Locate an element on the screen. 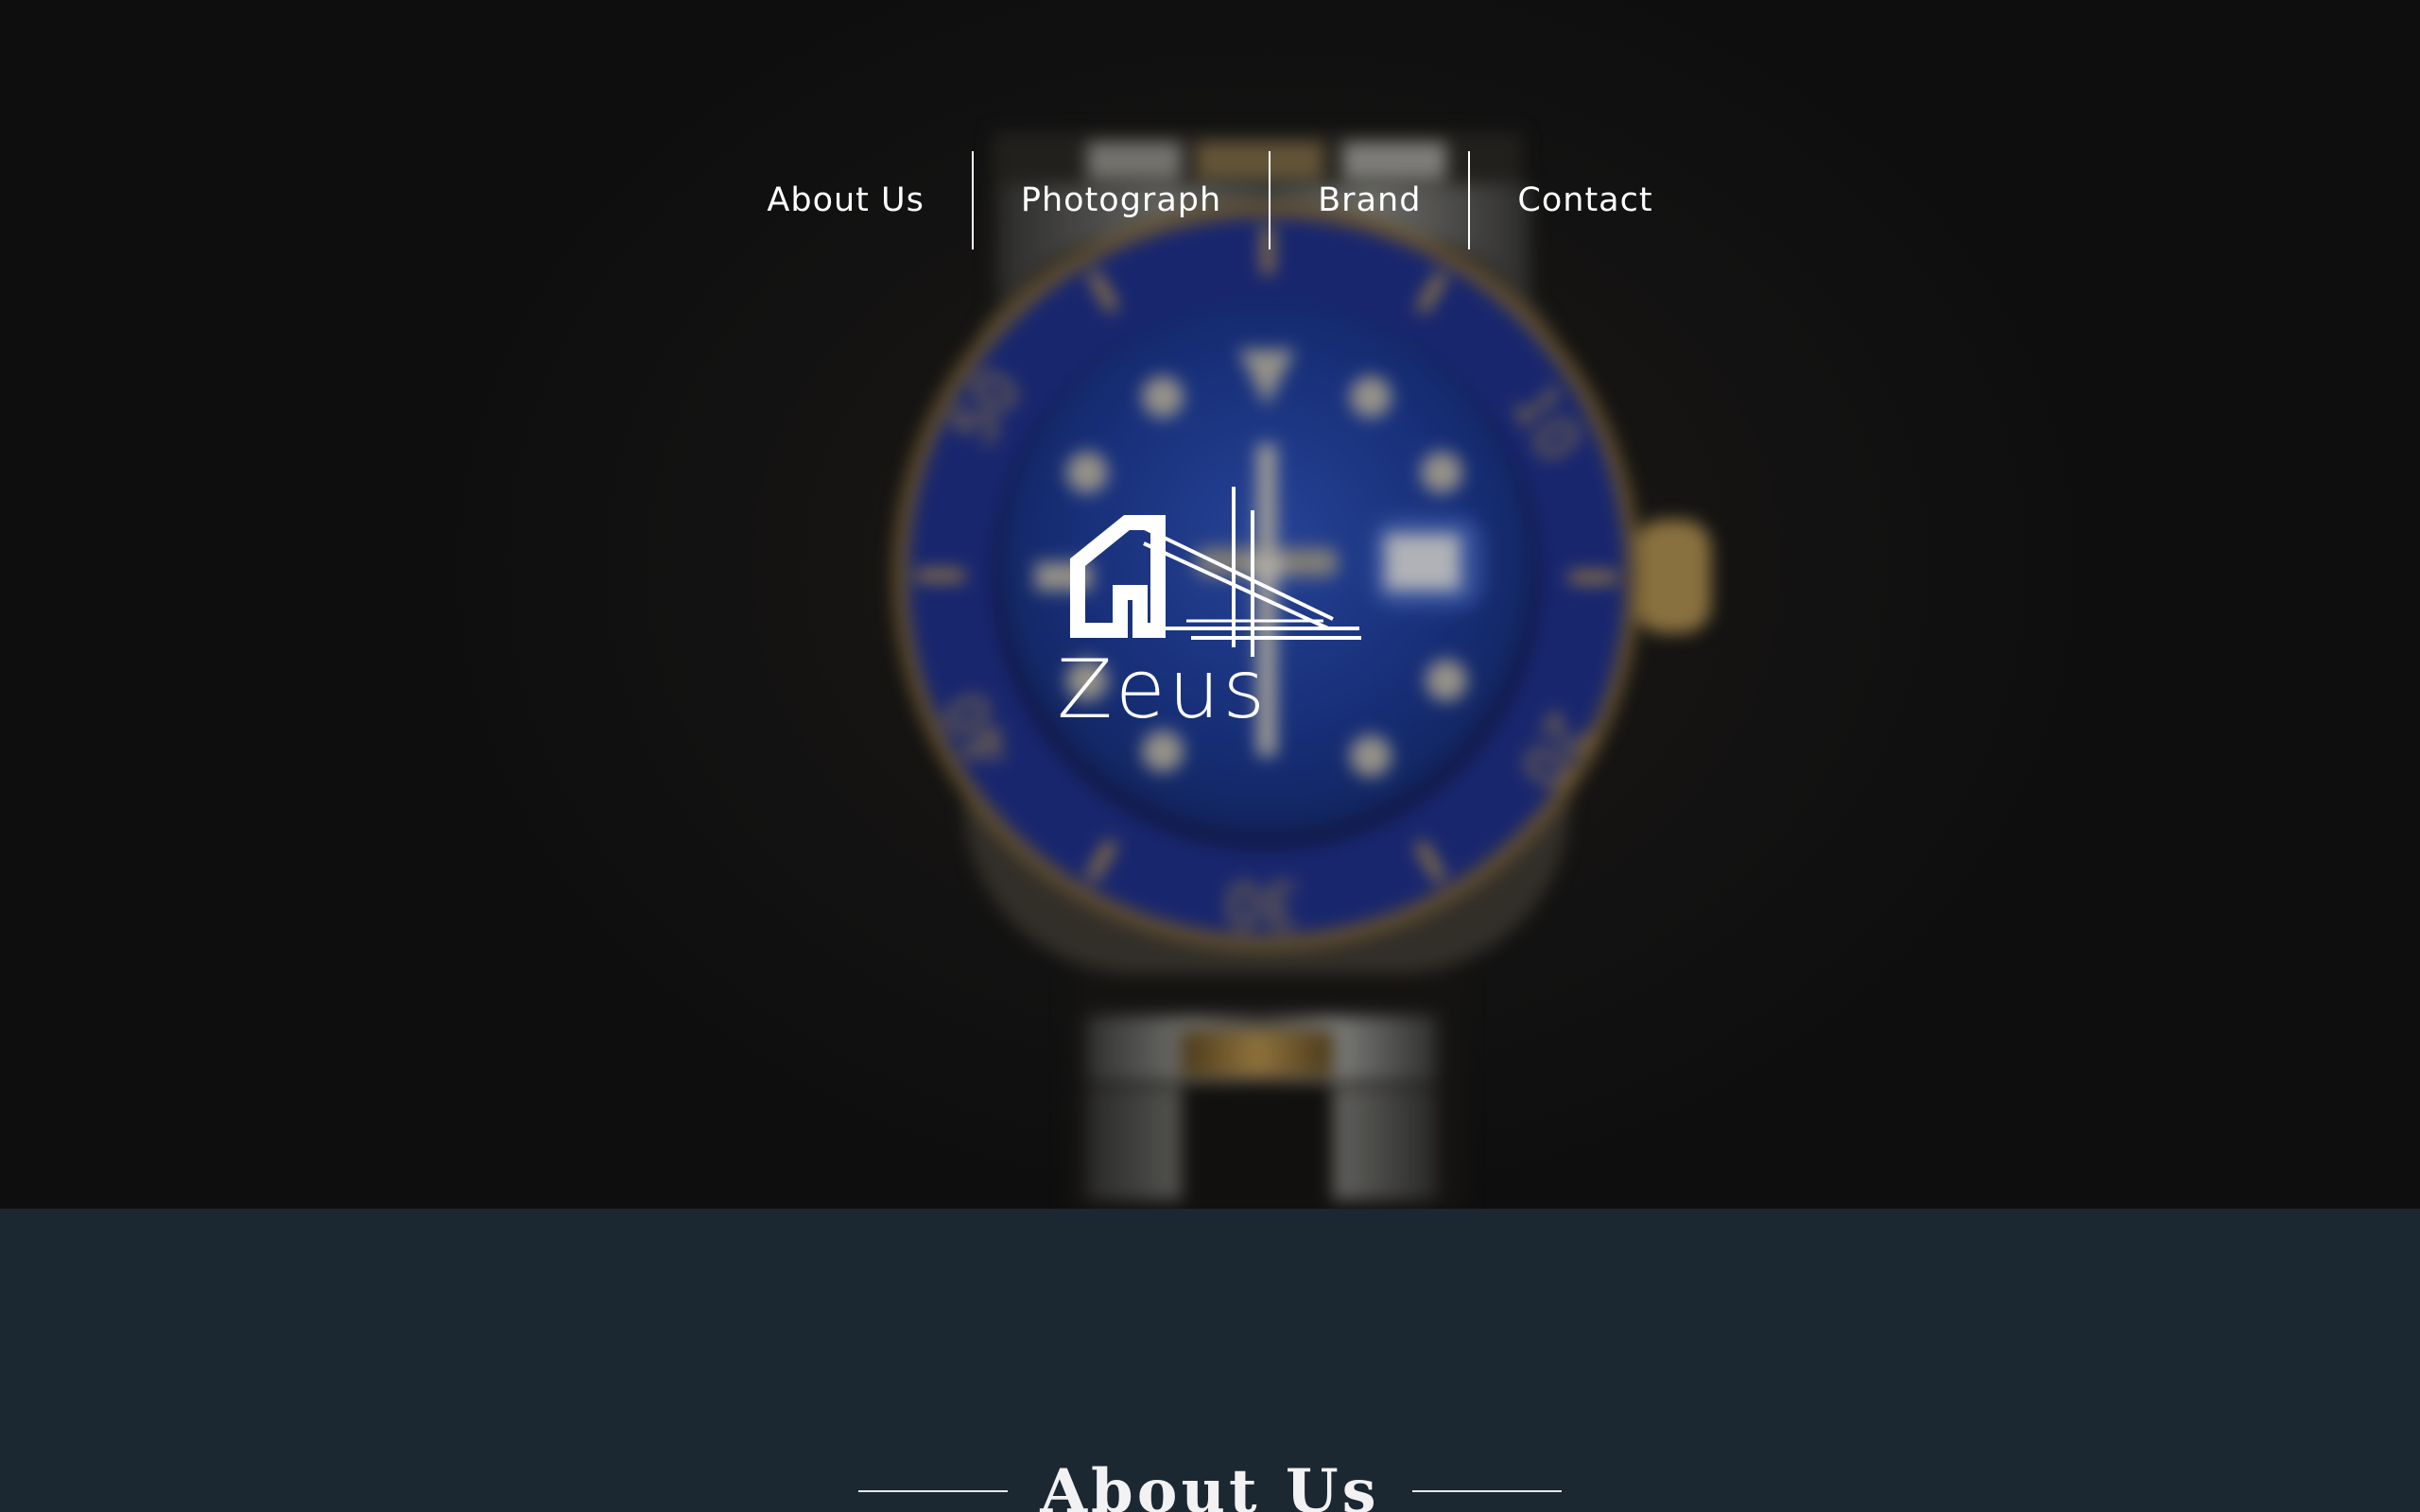 The image size is (2420, 1512). nav-item-brand: Brand is located at coordinates (1369, 200).